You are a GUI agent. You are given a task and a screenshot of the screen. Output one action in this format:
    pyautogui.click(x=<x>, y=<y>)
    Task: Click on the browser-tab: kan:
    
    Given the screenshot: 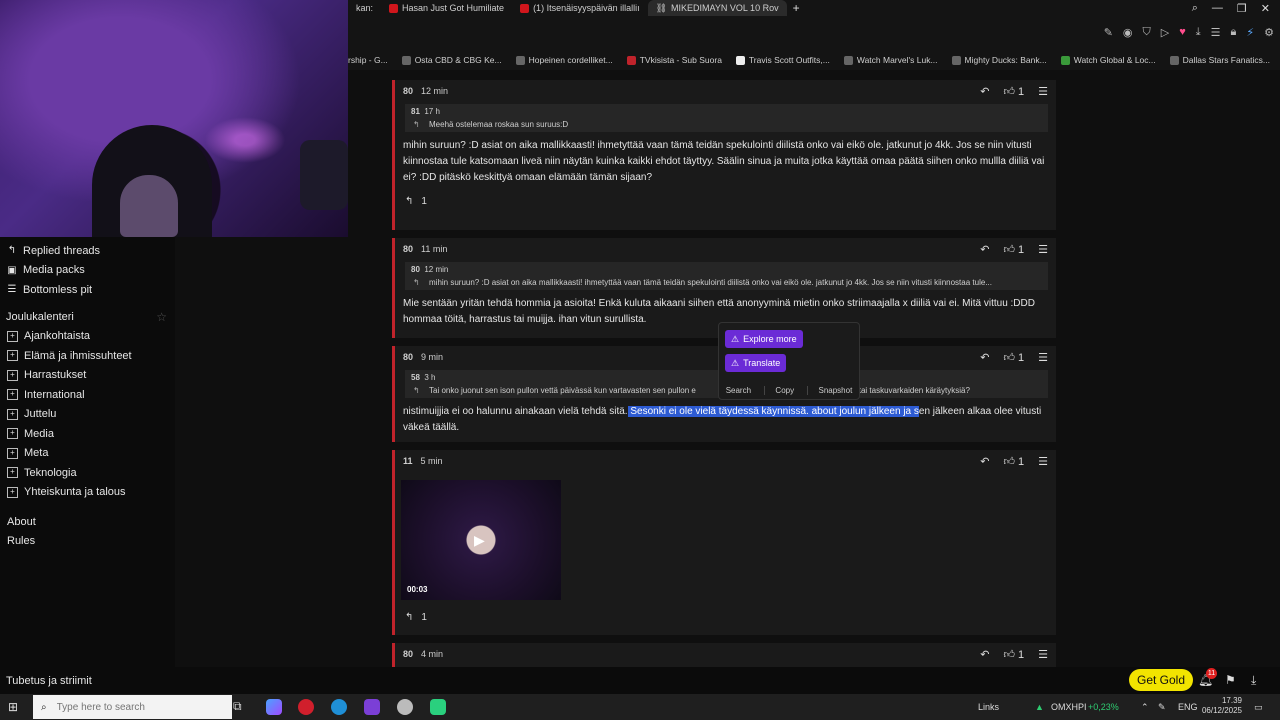 What is the action you would take?
    pyautogui.click(x=364, y=8)
    